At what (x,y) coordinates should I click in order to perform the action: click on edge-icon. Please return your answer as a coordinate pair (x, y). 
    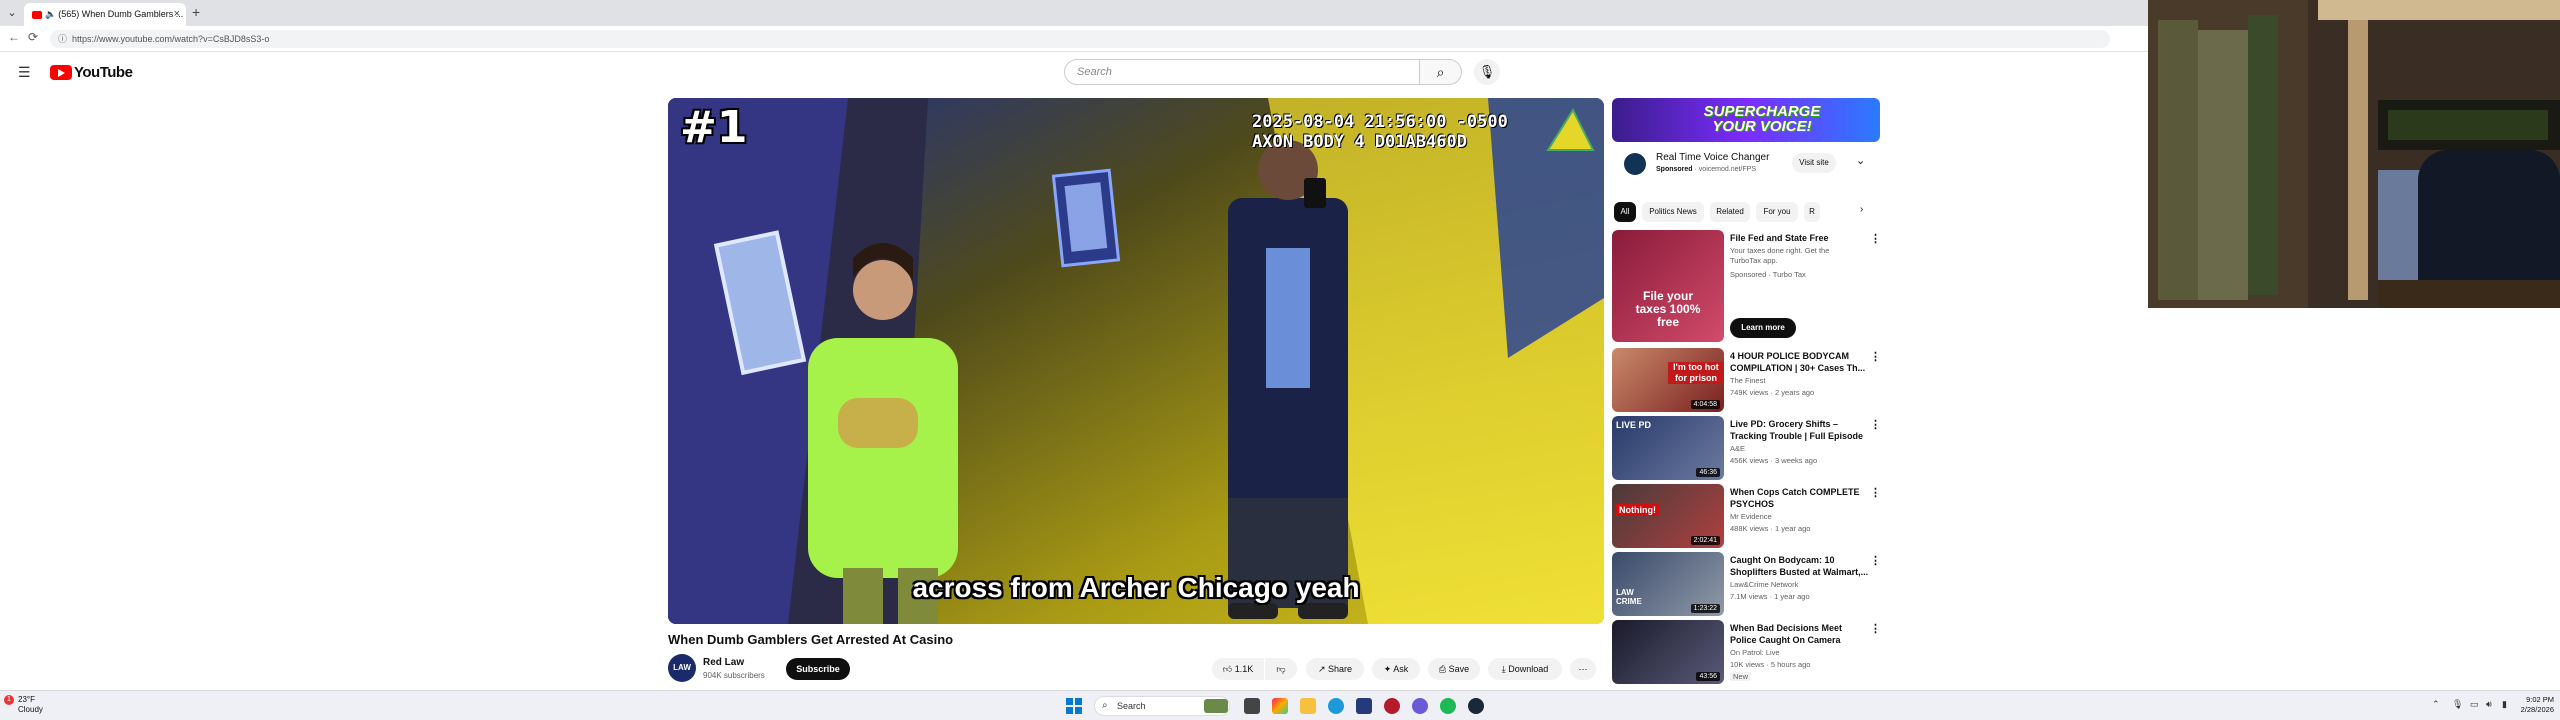
    Looking at the image, I should click on (1336, 706).